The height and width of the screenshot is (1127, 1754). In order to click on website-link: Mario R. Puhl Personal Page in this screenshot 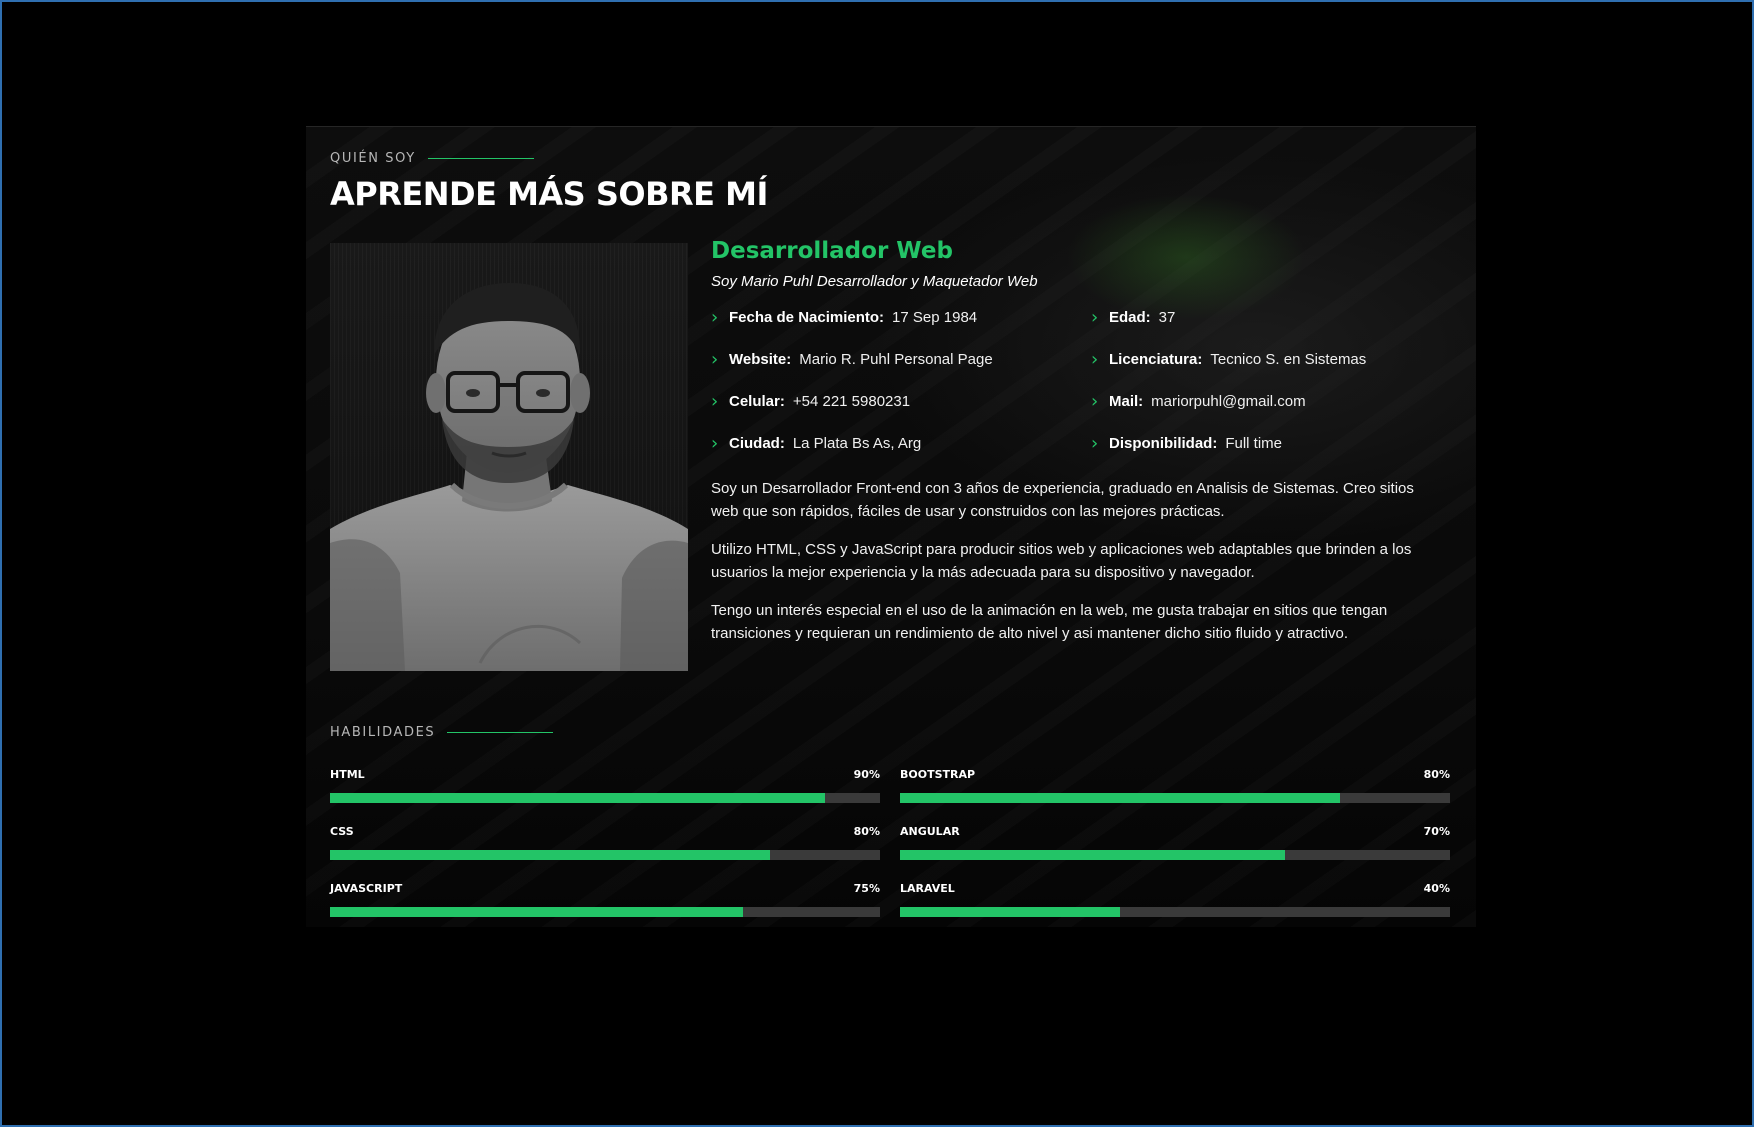, I will do `click(895, 360)`.